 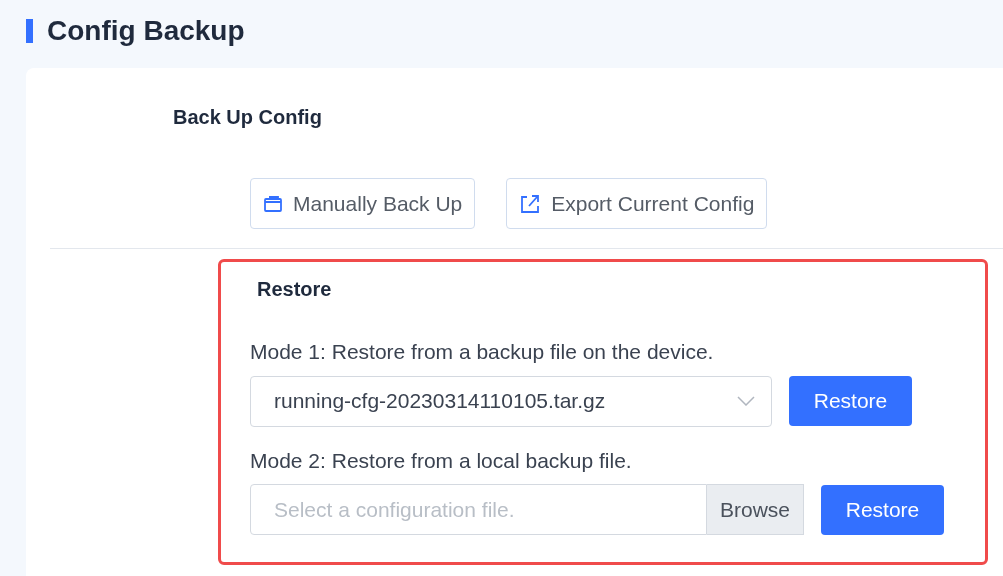 I want to click on file-path-field: Select a configuration file., so click(x=478, y=509).